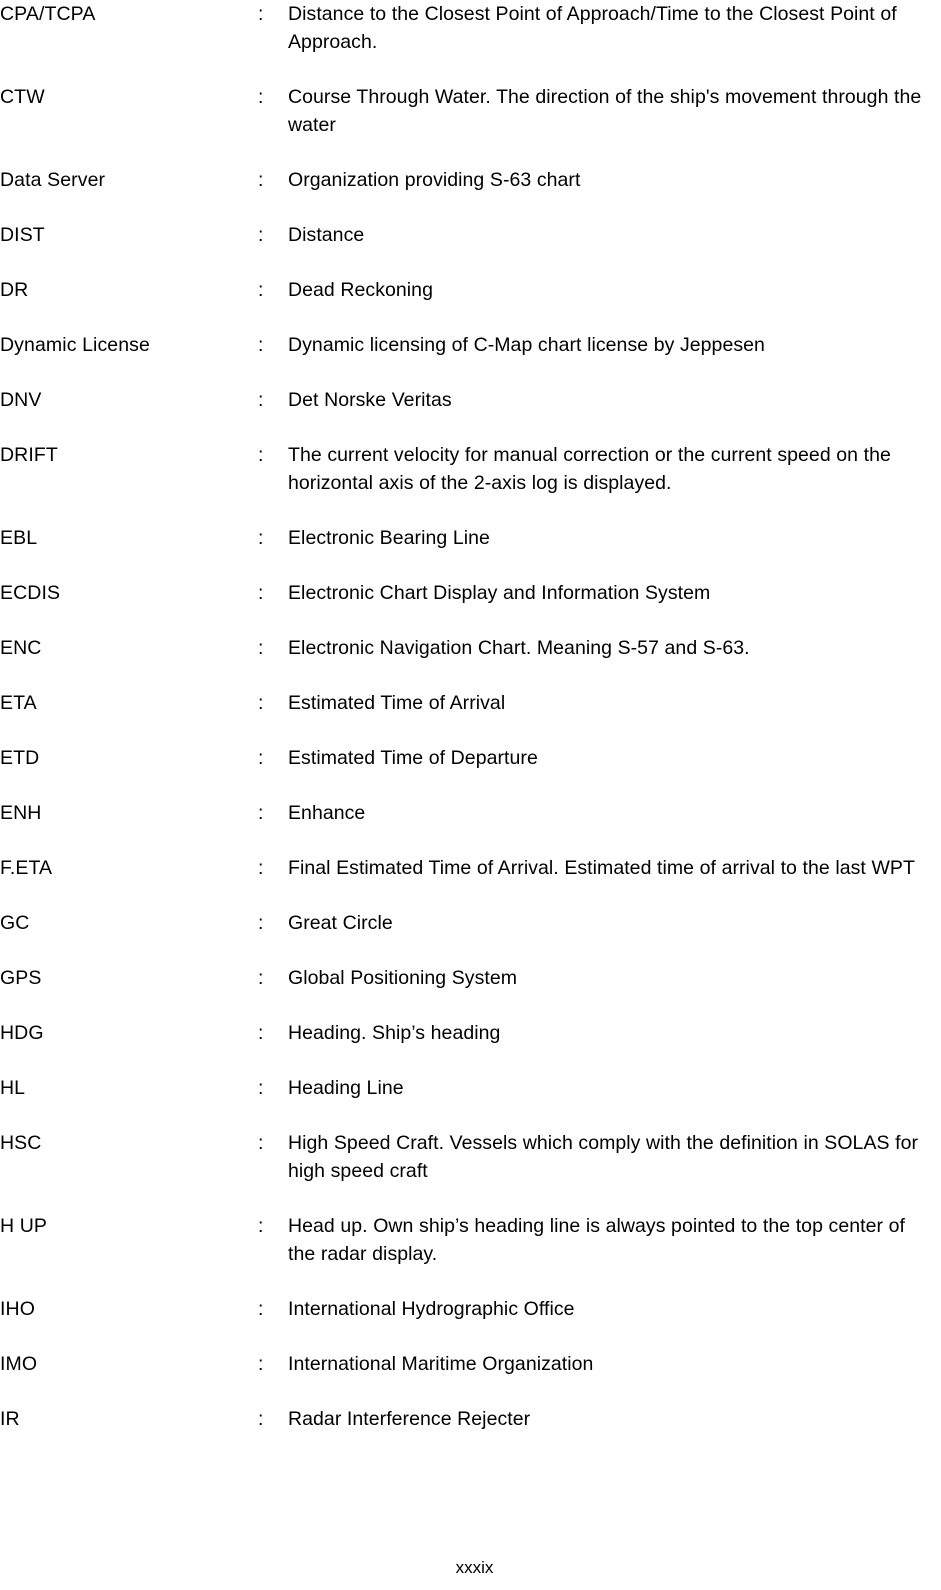 The image size is (941, 1590). Describe the element at coordinates (409, 1419) in the screenshot. I see `glossary-definition: Radar Interference Rejecter` at that location.